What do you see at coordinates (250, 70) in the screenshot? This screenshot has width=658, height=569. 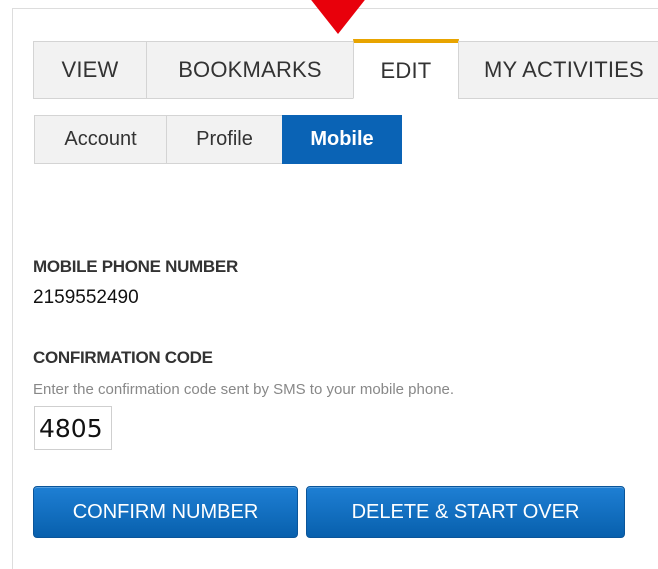 I see `tab-bookmarks: BOOKMARKS` at bounding box center [250, 70].